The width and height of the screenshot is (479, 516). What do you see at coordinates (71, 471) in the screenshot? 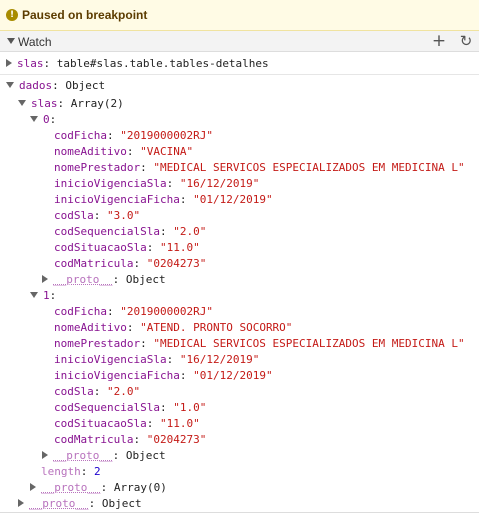
I see `property-row-length: length: 2` at bounding box center [71, 471].